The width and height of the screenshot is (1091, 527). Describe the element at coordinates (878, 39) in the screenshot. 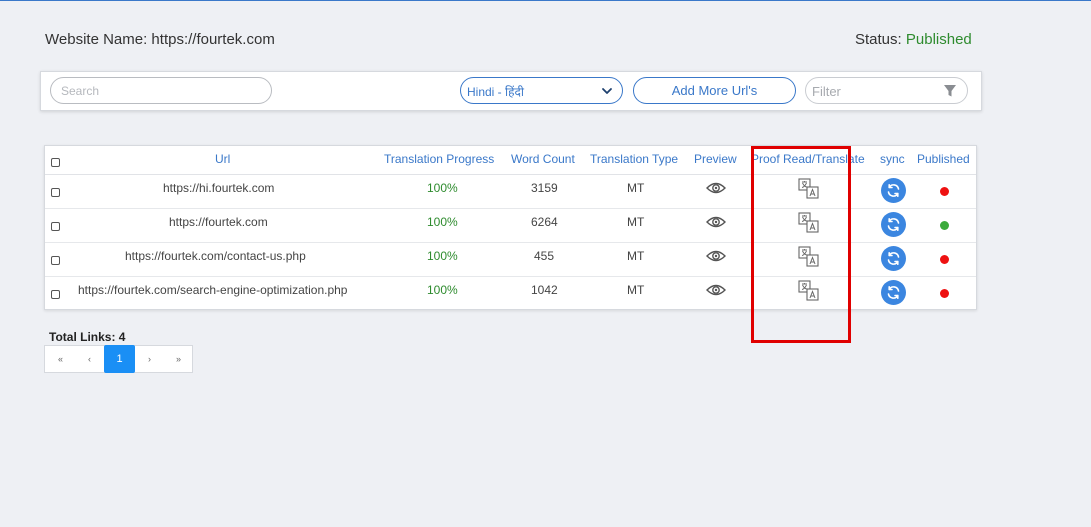

I see `status-label: Status:` at that location.